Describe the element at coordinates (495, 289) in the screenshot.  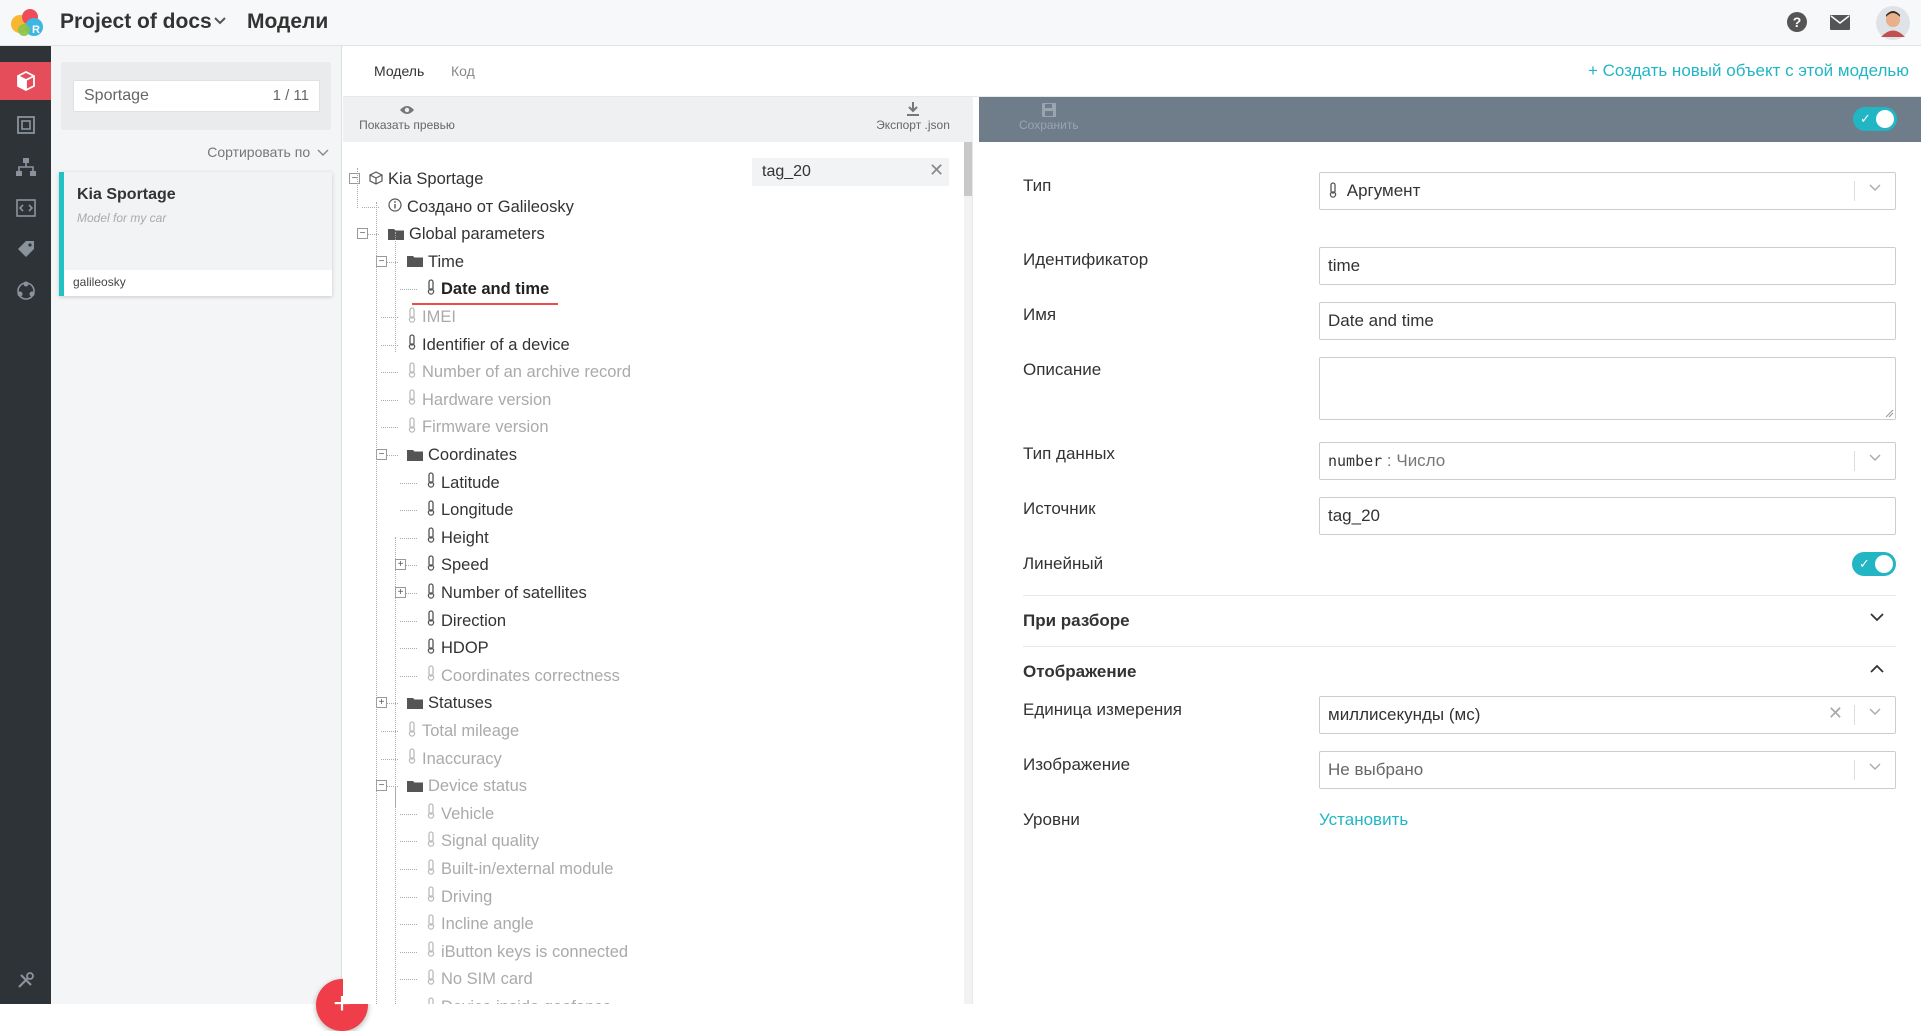
I see `tree-node-label: Date and time` at that location.